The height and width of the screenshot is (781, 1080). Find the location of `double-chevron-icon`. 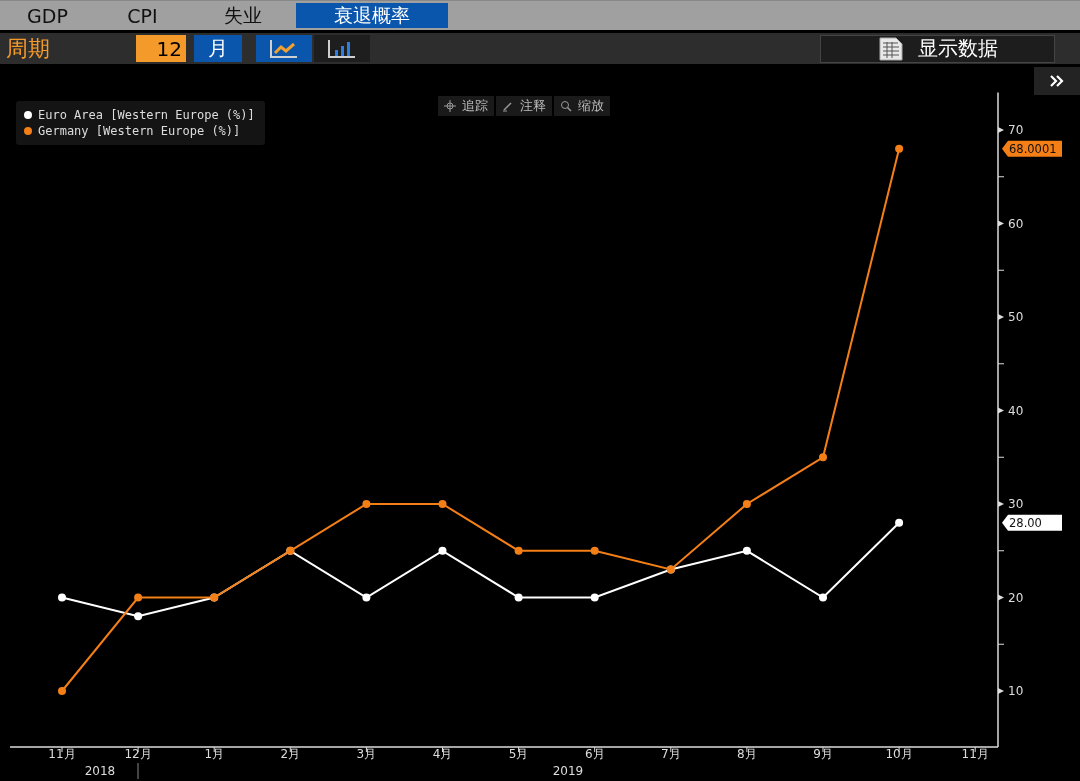

double-chevron-icon is located at coordinates (1057, 81).